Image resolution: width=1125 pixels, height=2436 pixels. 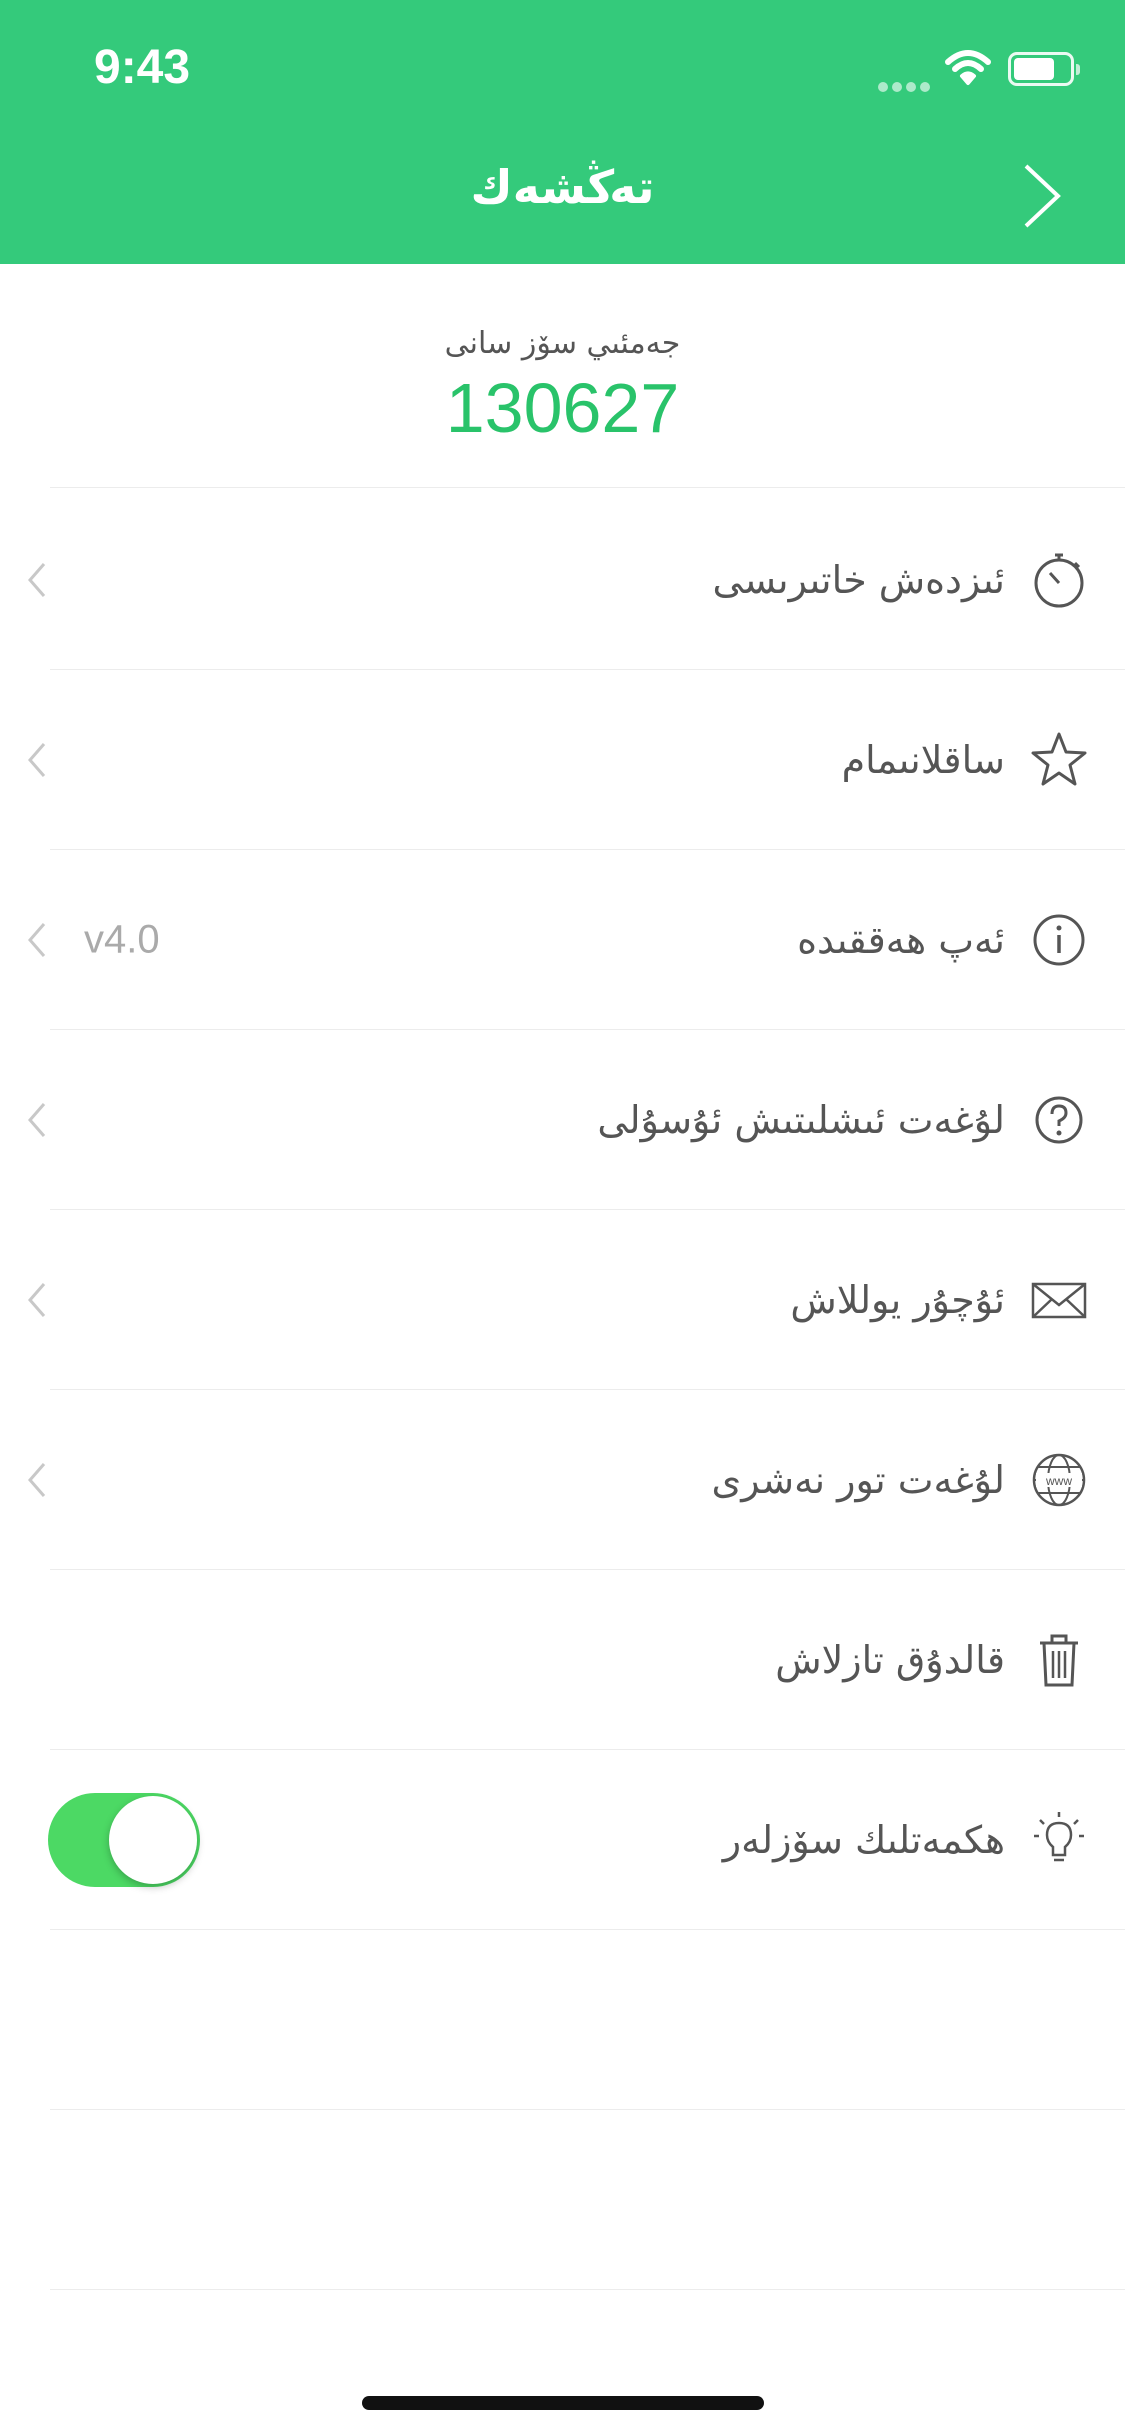 What do you see at coordinates (858, 580) in the screenshot?
I see `menu-item-label: ئىزدەش خاتىرىسى` at bounding box center [858, 580].